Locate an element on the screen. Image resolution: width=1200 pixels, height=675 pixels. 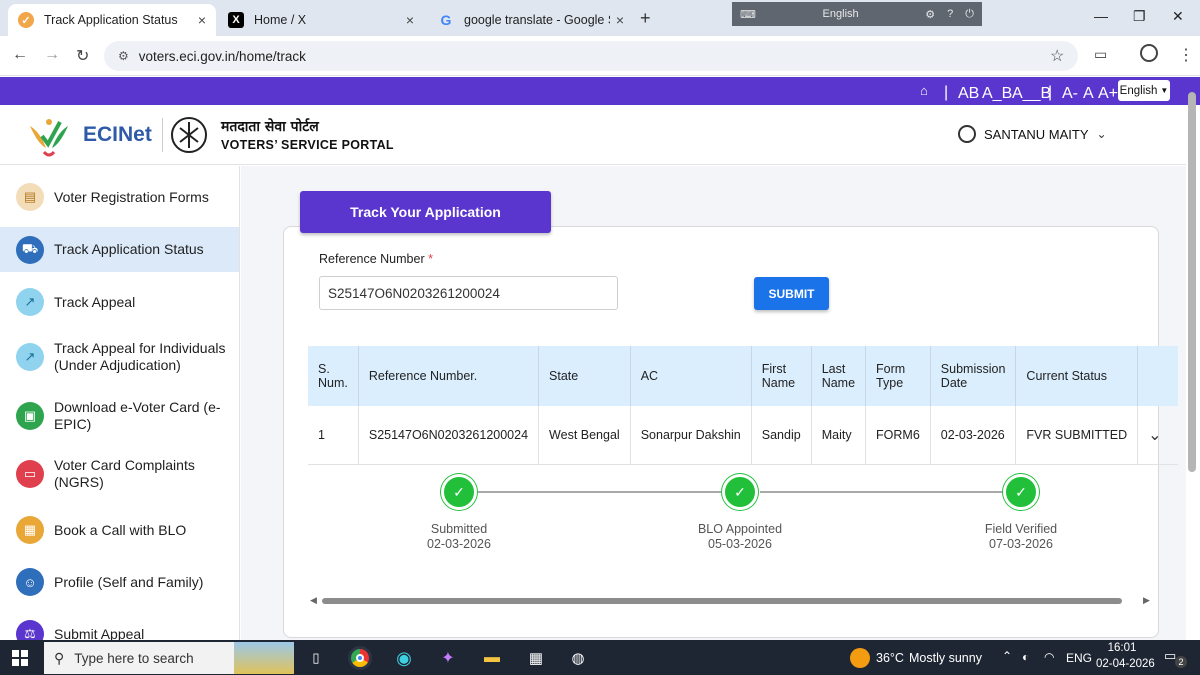
eci-favicon-icon: ✓ is located at coordinates (26, 20).